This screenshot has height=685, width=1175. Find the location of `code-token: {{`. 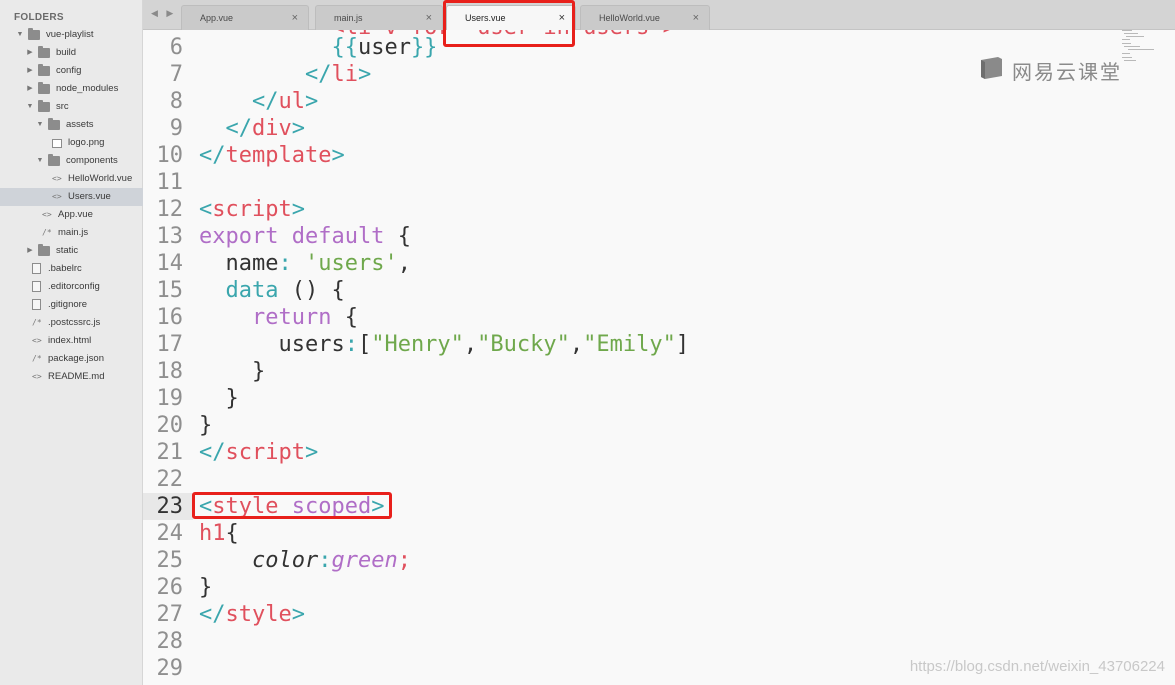

code-token: {{ is located at coordinates (344, 47).